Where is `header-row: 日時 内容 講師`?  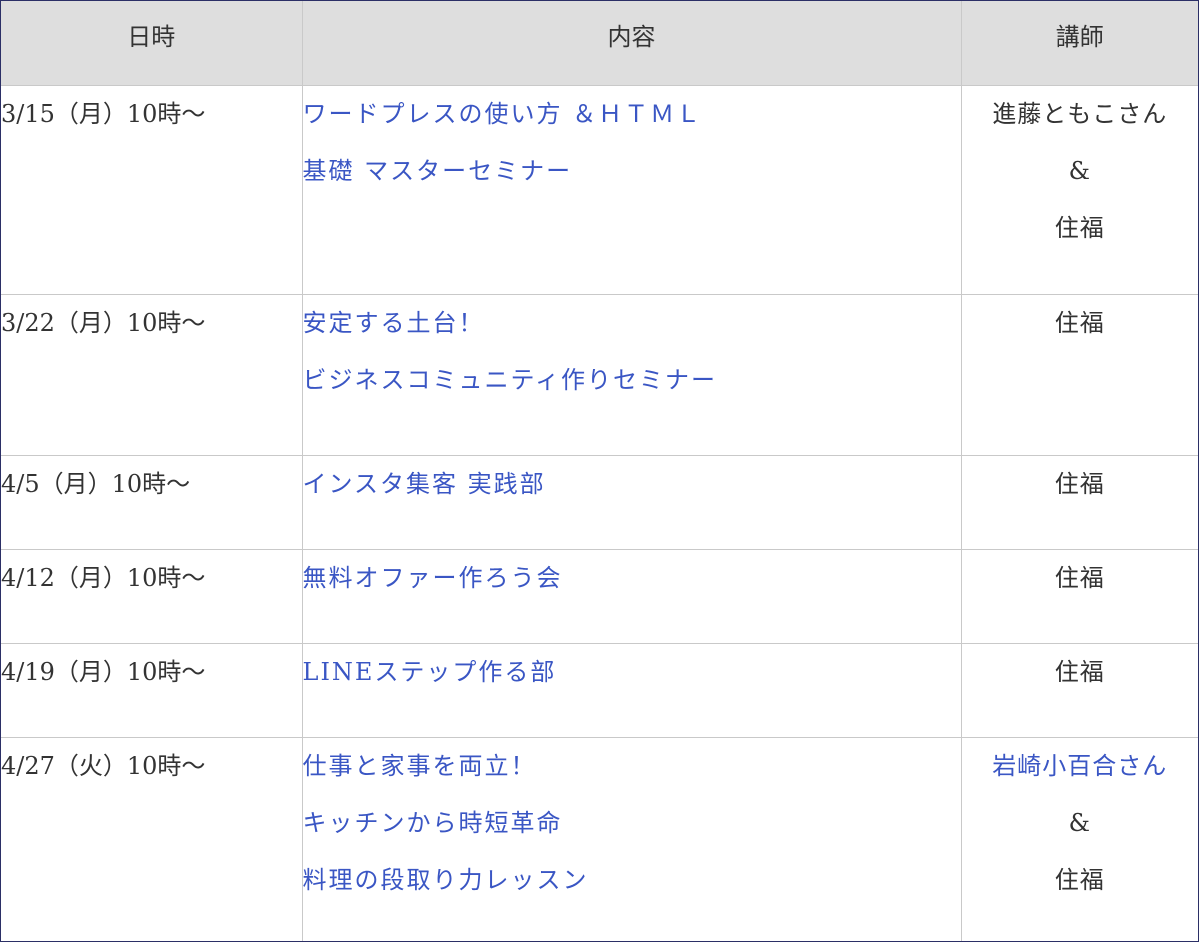 header-row: 日時 内容 講師 is located at coordinates (599, 43).